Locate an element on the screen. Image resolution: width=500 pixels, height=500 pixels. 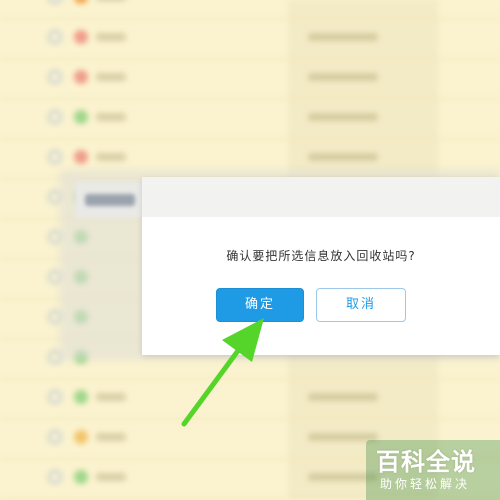
confirm-button: 确定 is located at coordinates (260, 305).